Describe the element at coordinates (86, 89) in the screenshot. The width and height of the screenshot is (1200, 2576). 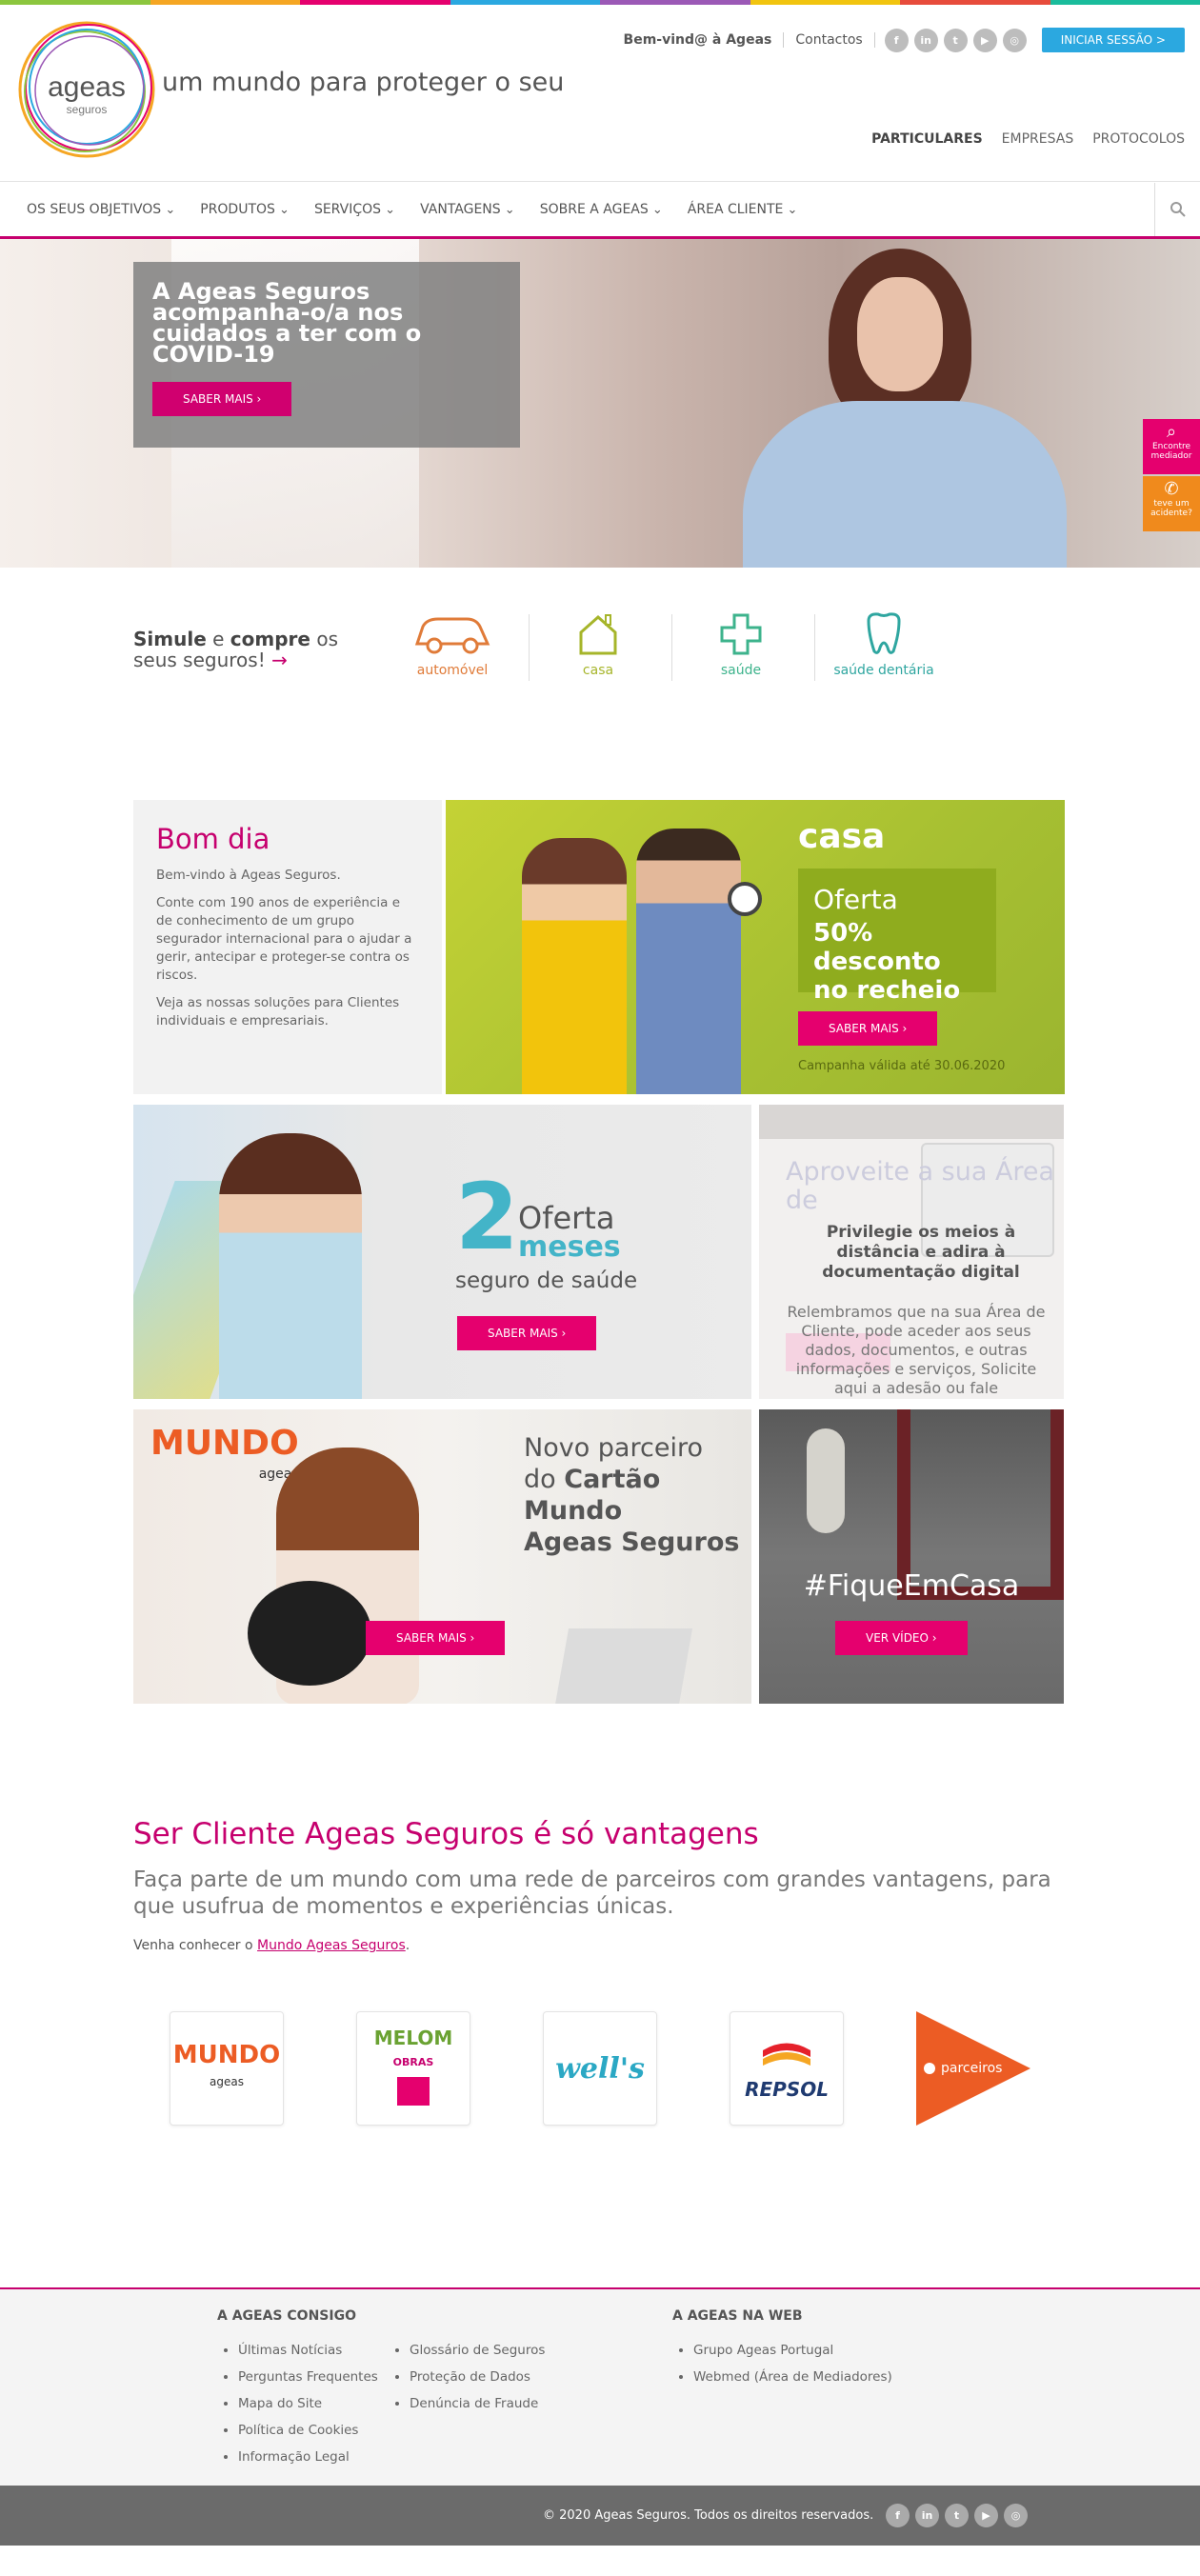
I see `ageas-logo: ageas seguros` at that location.